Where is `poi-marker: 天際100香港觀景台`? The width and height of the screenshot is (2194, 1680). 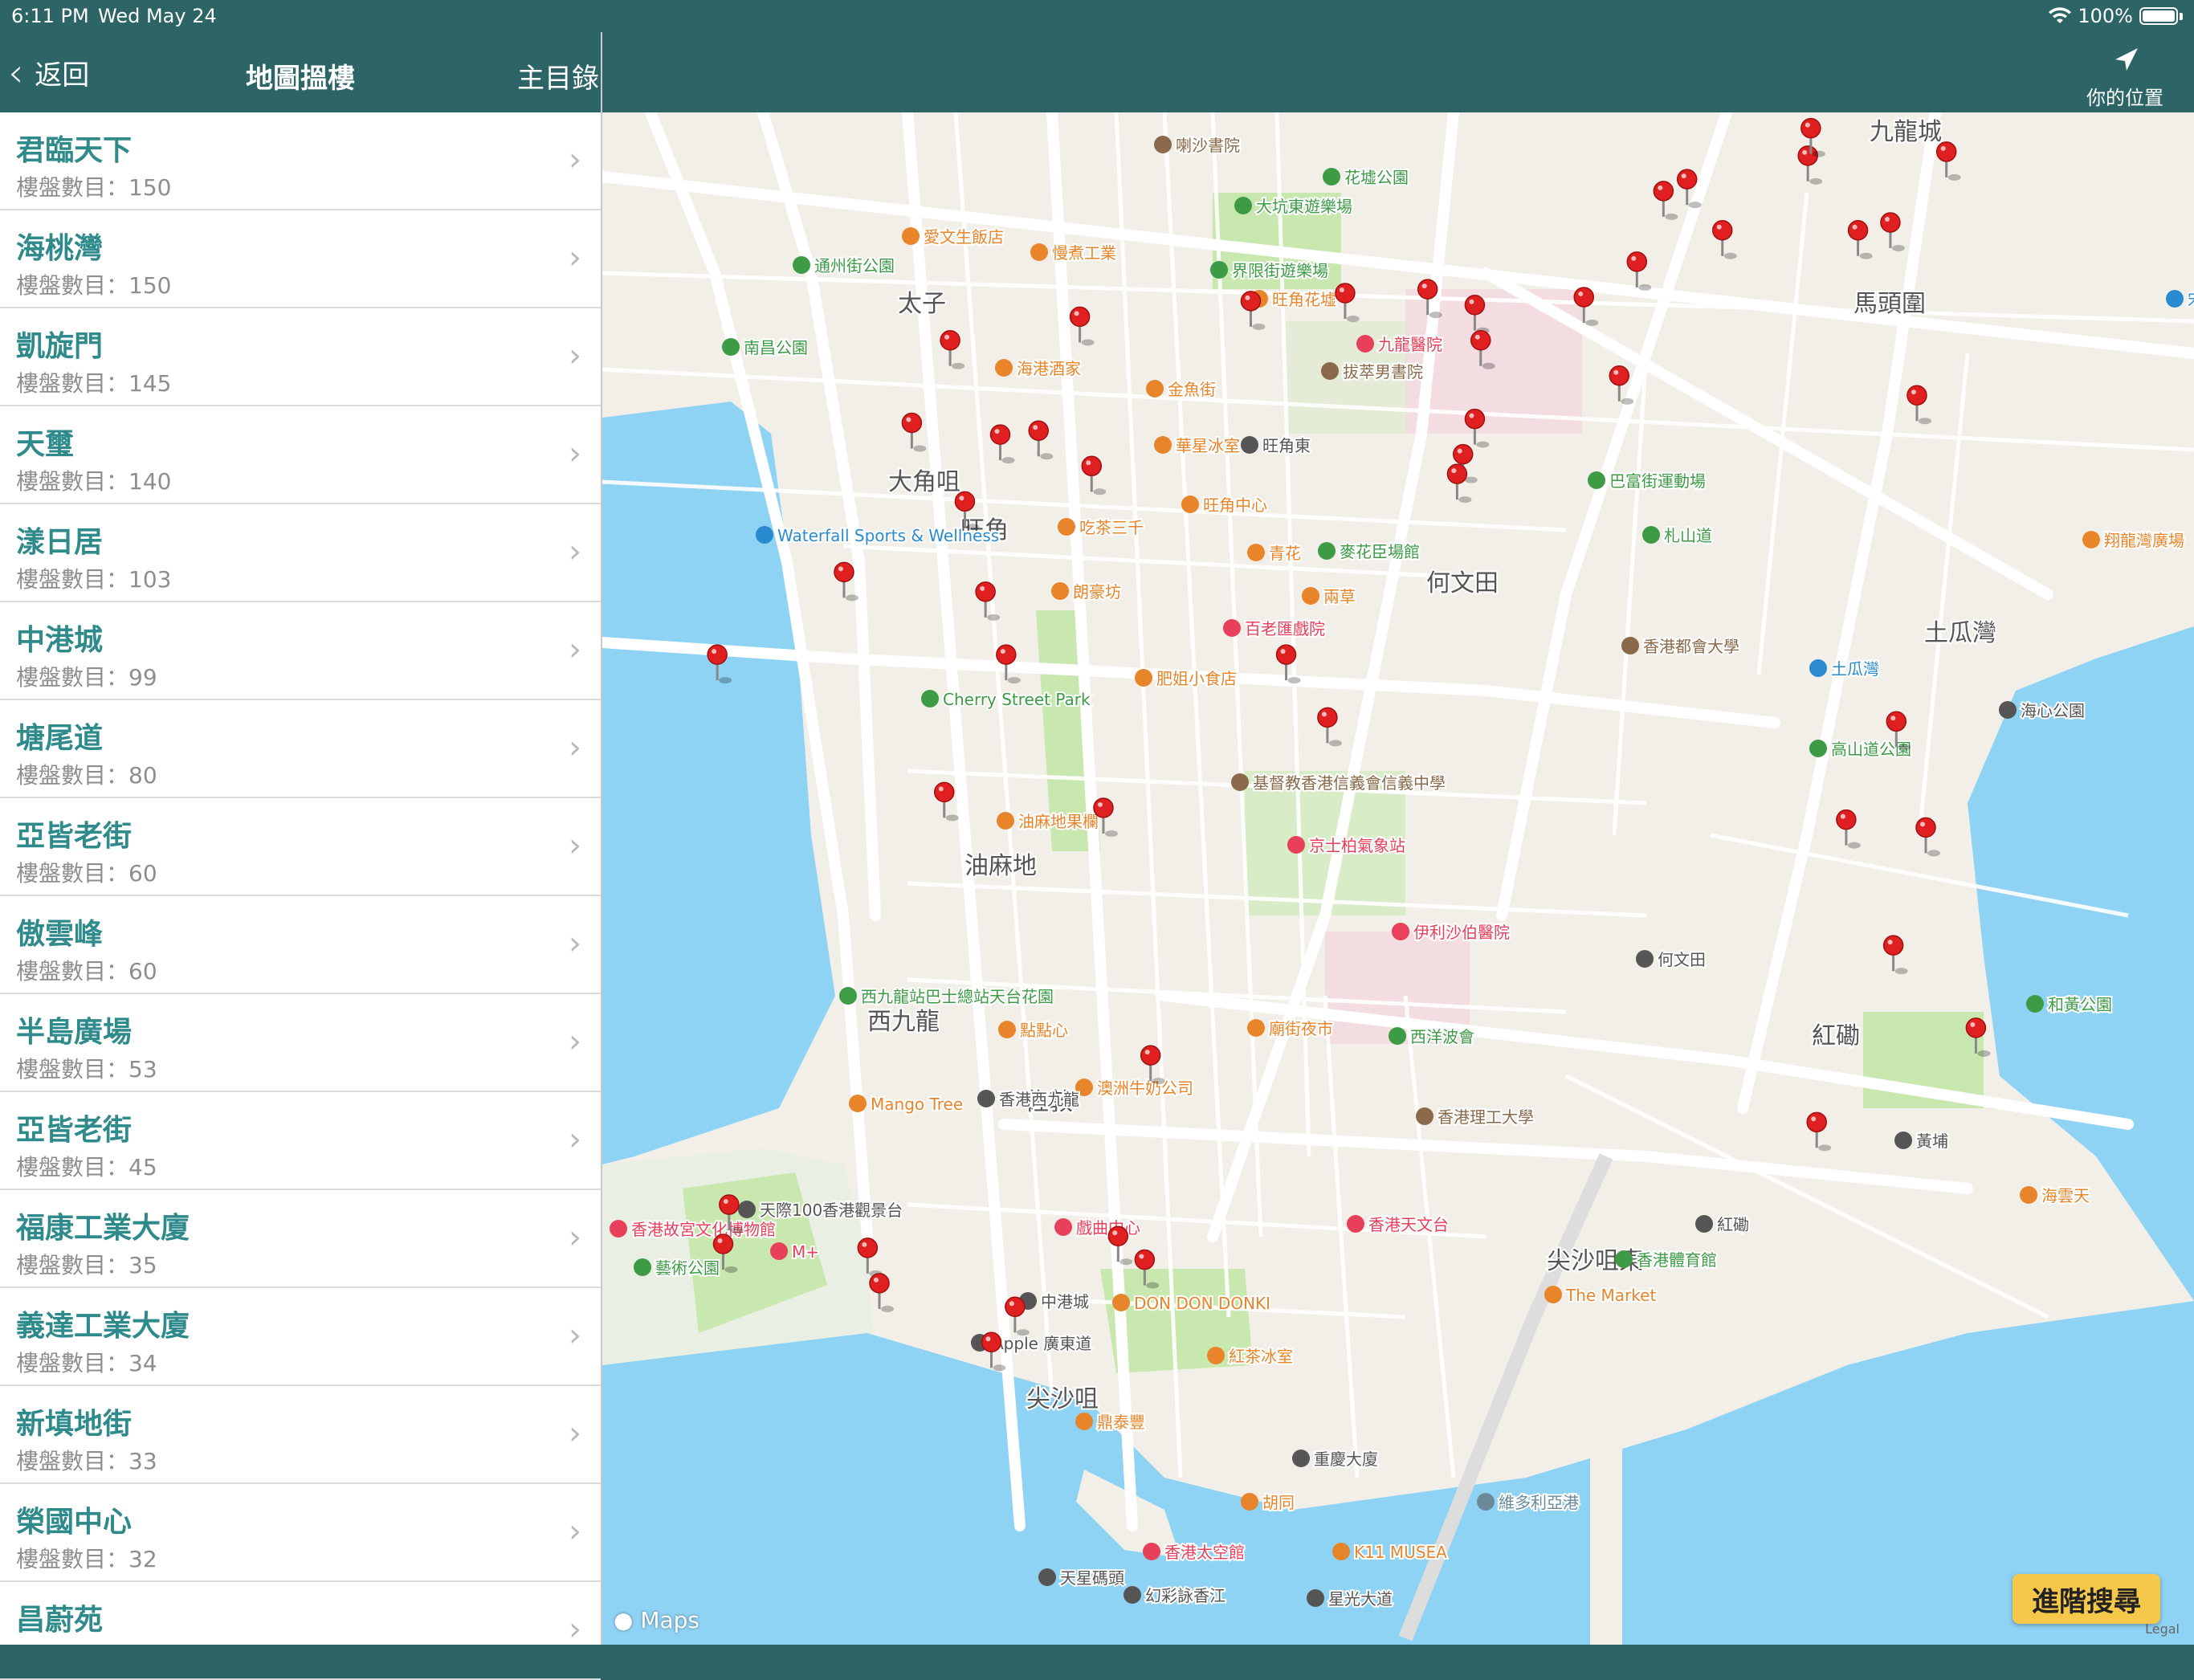
poi-marker: 天際100香港觀景台 is located at coordinates (821, 1210).